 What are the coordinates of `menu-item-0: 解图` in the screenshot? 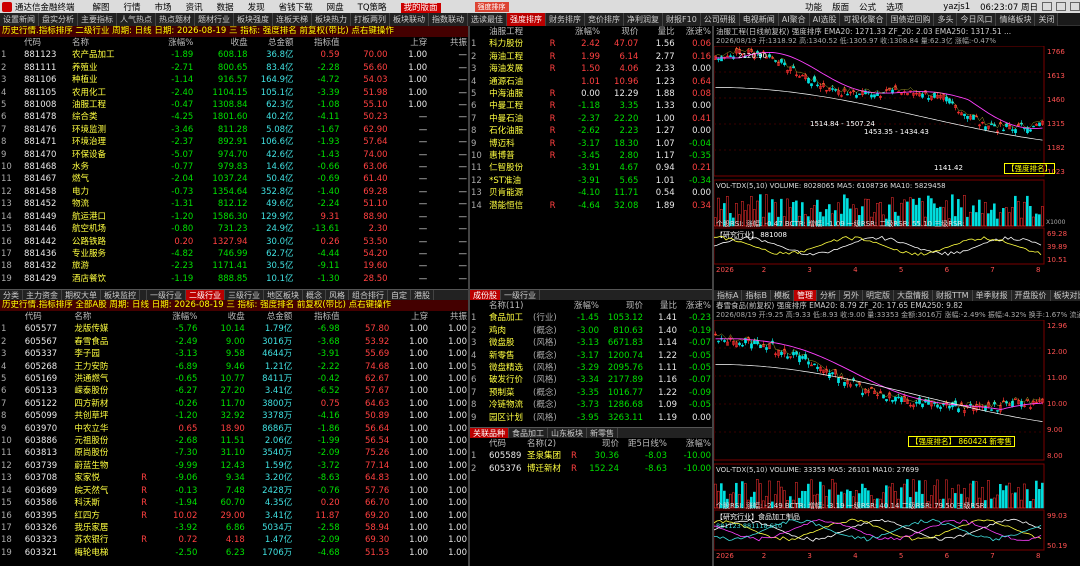 It's located at (101, 8).